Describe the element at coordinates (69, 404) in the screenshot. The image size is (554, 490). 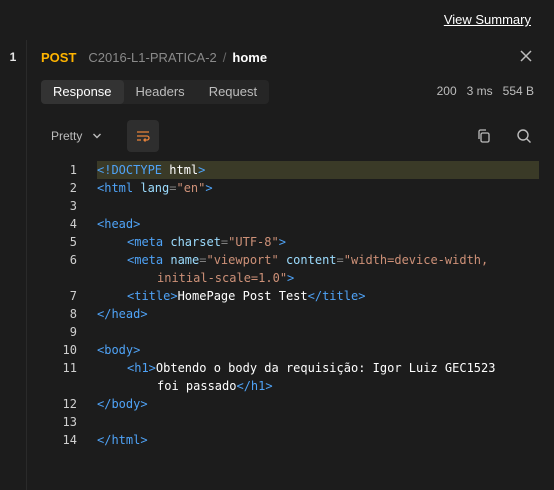
I see `line-number: 12` at that location.